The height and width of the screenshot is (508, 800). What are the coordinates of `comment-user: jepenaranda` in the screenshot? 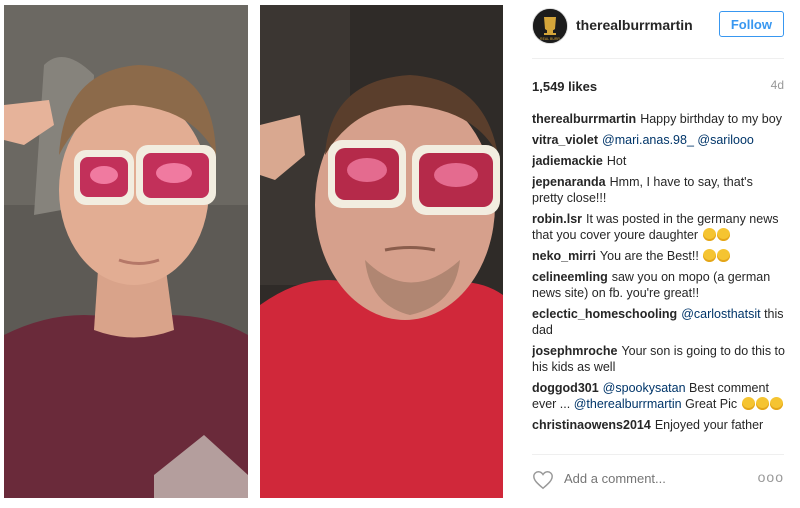 It's located at (569, 182).